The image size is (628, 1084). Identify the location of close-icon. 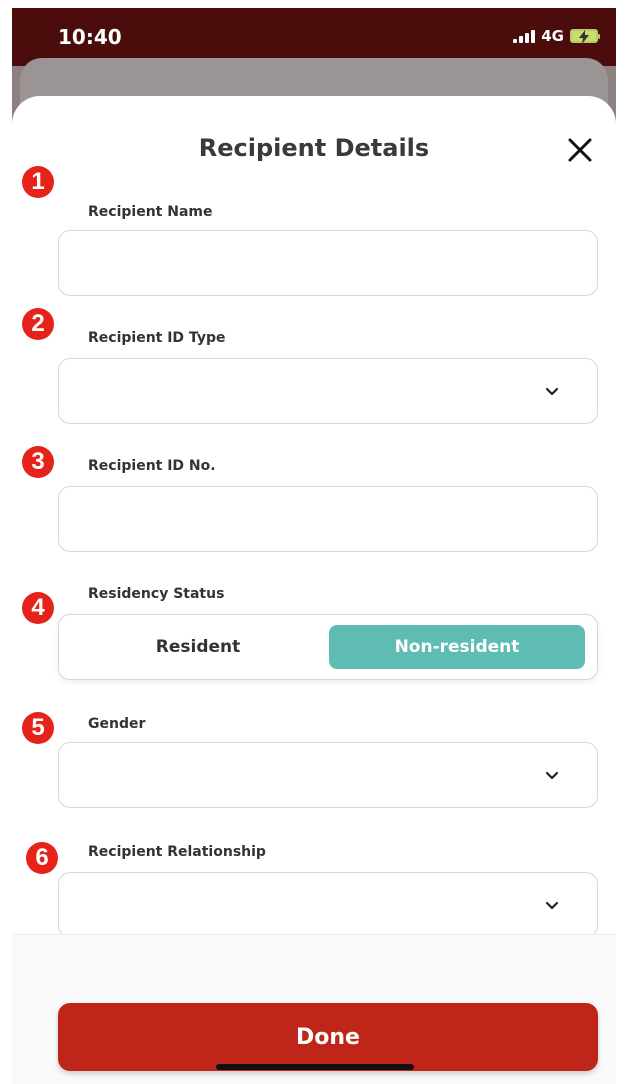
(580, 150).